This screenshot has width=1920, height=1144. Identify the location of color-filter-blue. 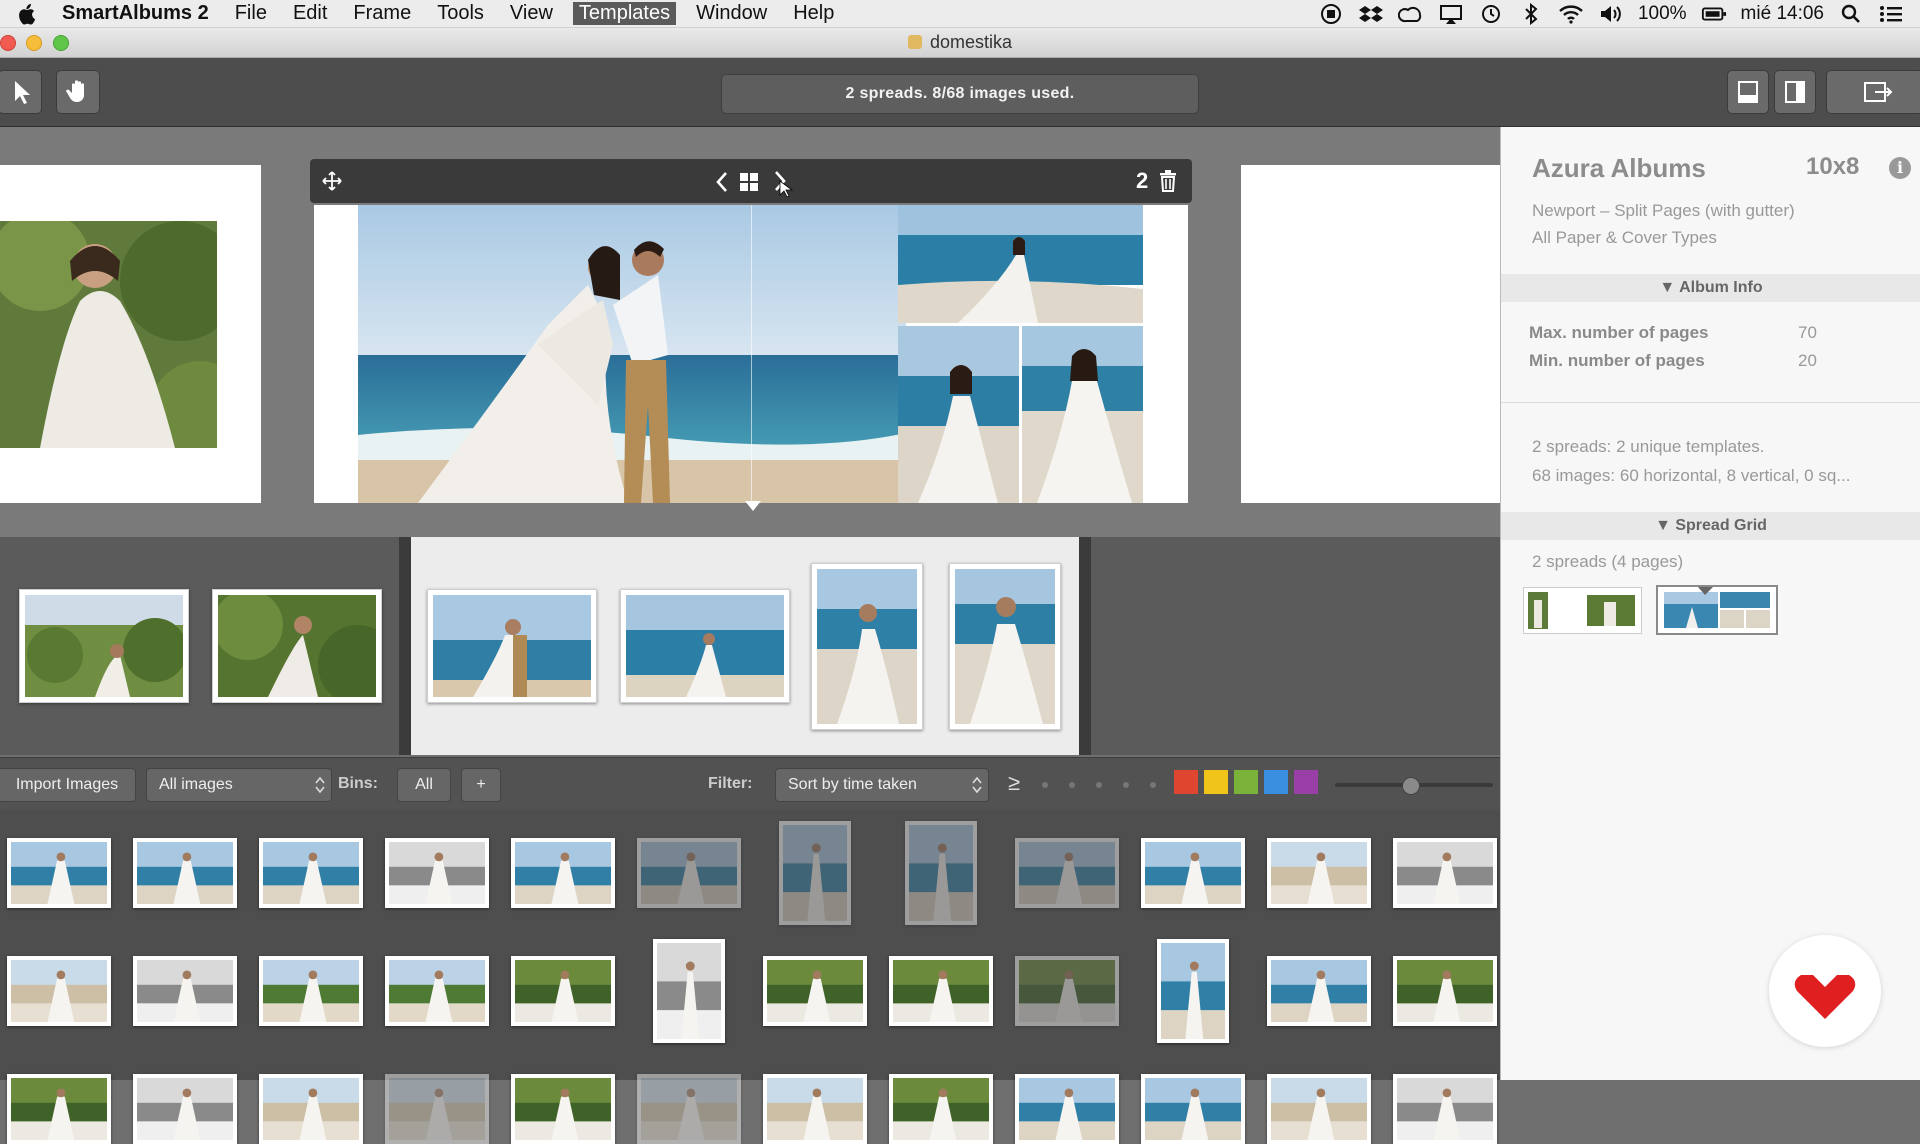
(1276, 782).